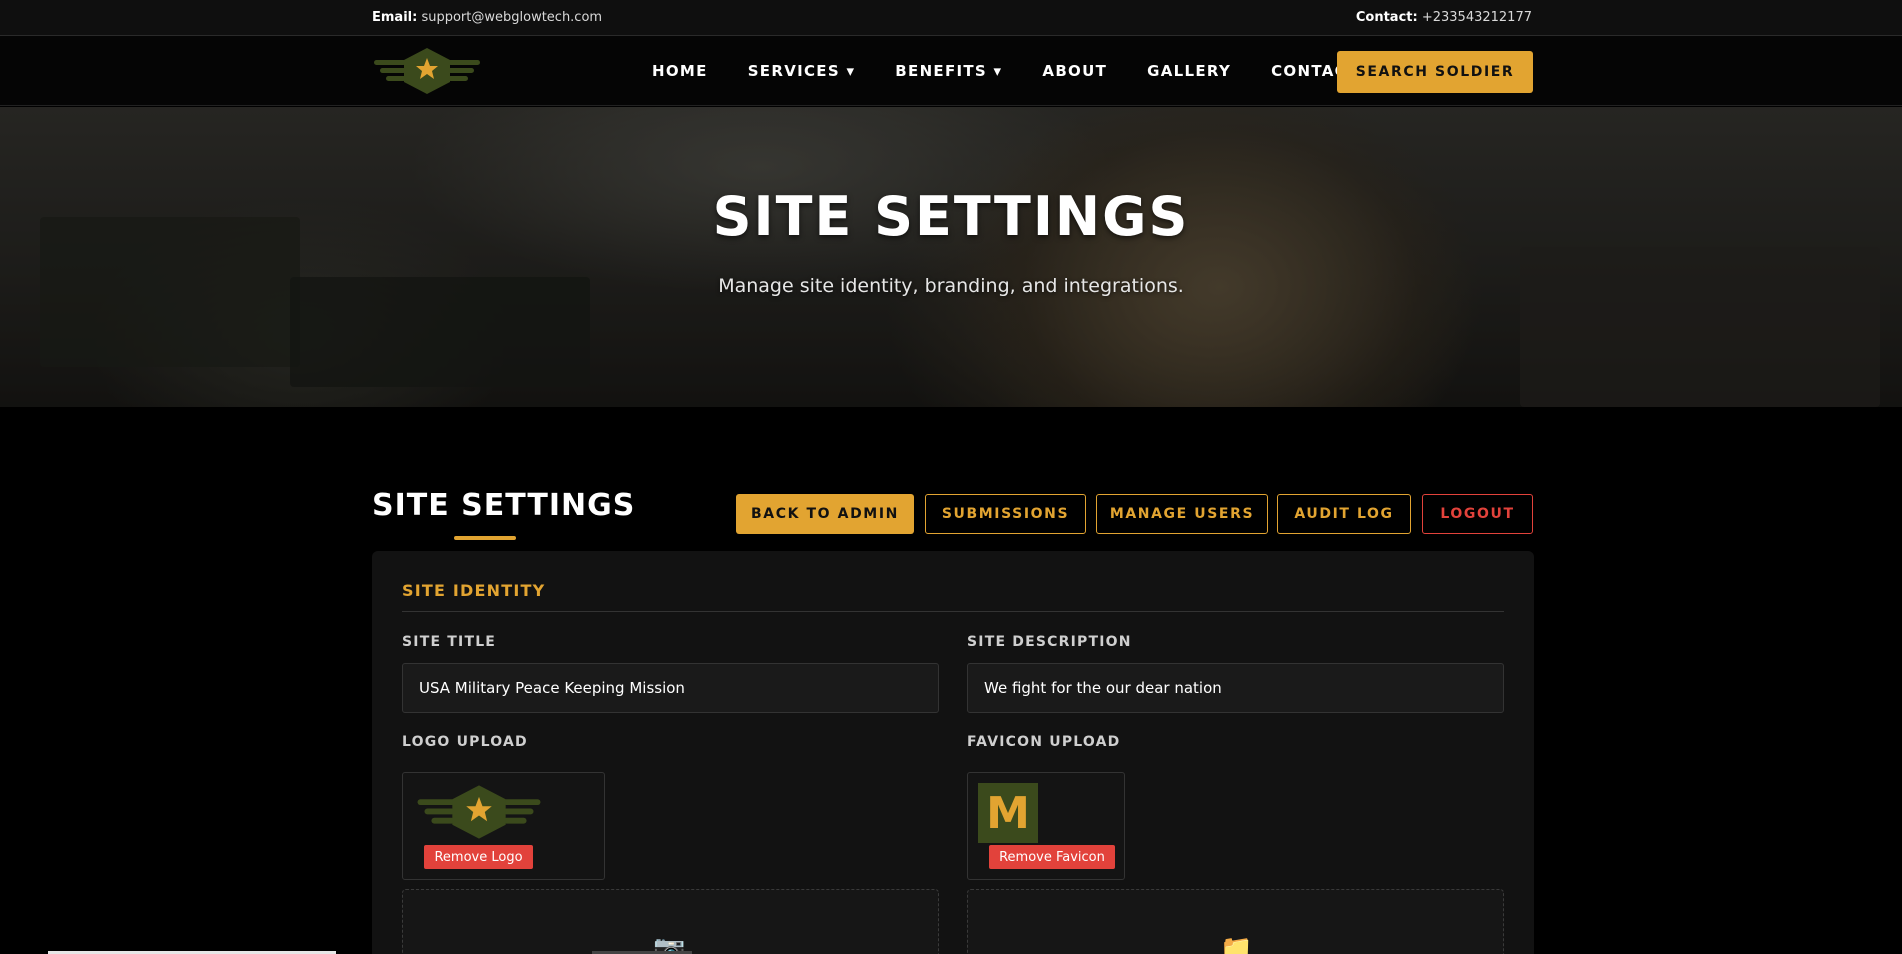 This screenshot has height=954, width=1902. Describe the element at coordinates (951, 216) in the screenshot. I see `hero-title: SITE SETTINGS` at that location.